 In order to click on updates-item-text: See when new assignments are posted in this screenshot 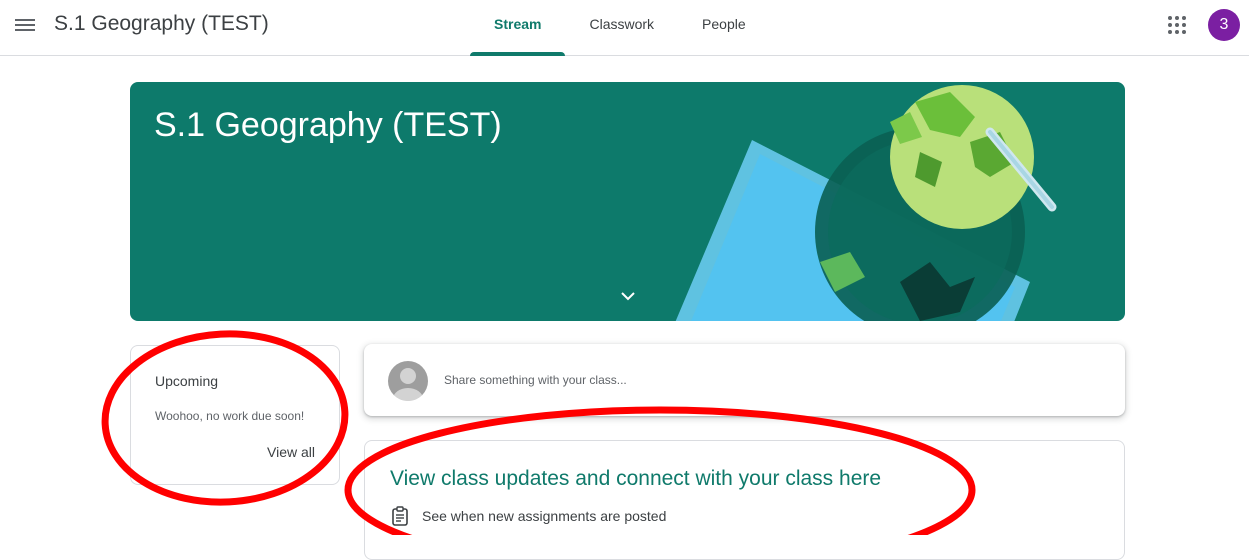, I will do `click(544, 516)`.